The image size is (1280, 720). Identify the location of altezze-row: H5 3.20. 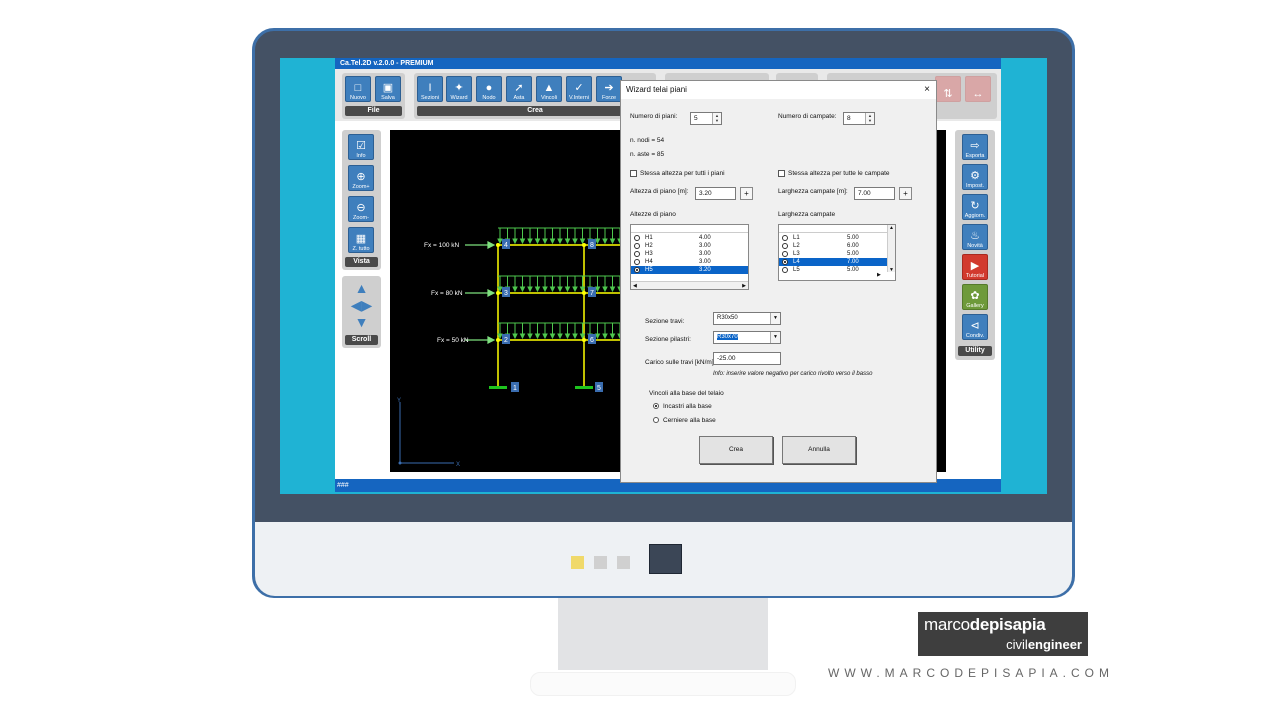
(689, 270).